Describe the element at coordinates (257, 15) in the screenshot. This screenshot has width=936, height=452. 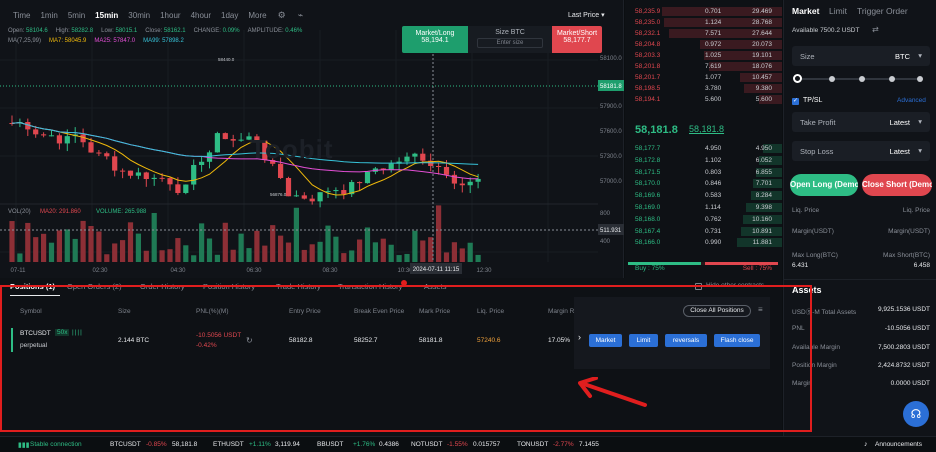
I see `timeframe-more-dropdown: More` at that location.